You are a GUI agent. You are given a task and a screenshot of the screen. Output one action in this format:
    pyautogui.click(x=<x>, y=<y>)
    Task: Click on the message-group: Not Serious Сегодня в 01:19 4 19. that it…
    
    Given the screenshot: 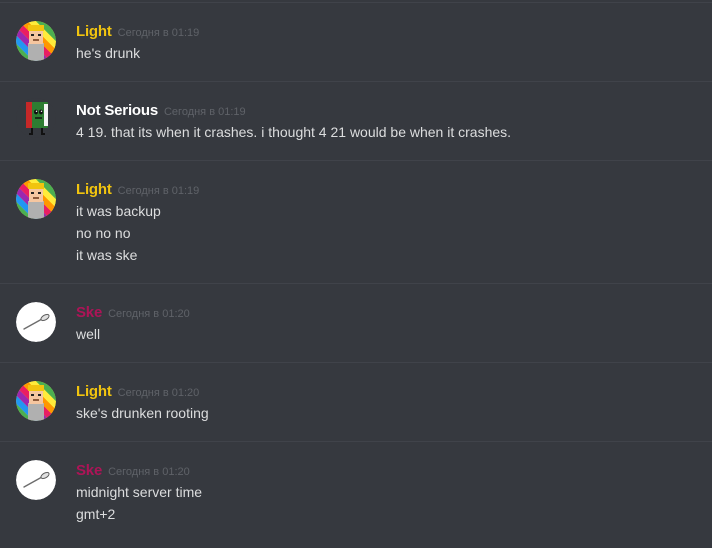 What is the action you would take?
    pyautogui.click(x=356, y=120)
    